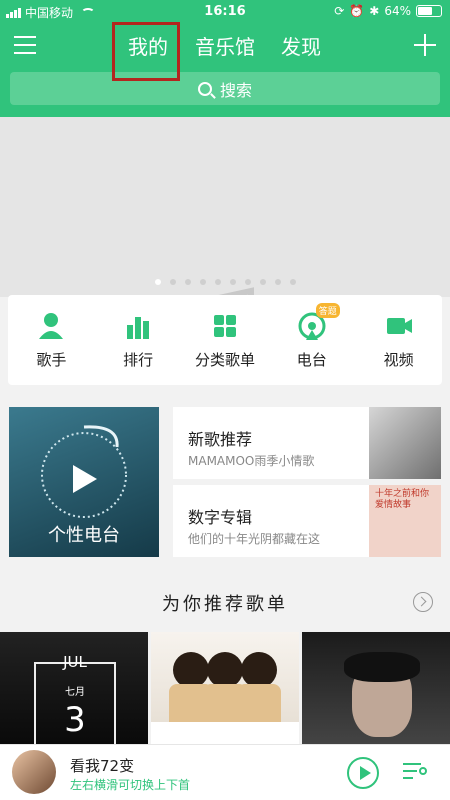 This screenshot has height=800, width=450. Describe the element at coordinates (402, 499) in the screenshot. I see `album-cover-text: 十年之前和你爱情故事` at that location.